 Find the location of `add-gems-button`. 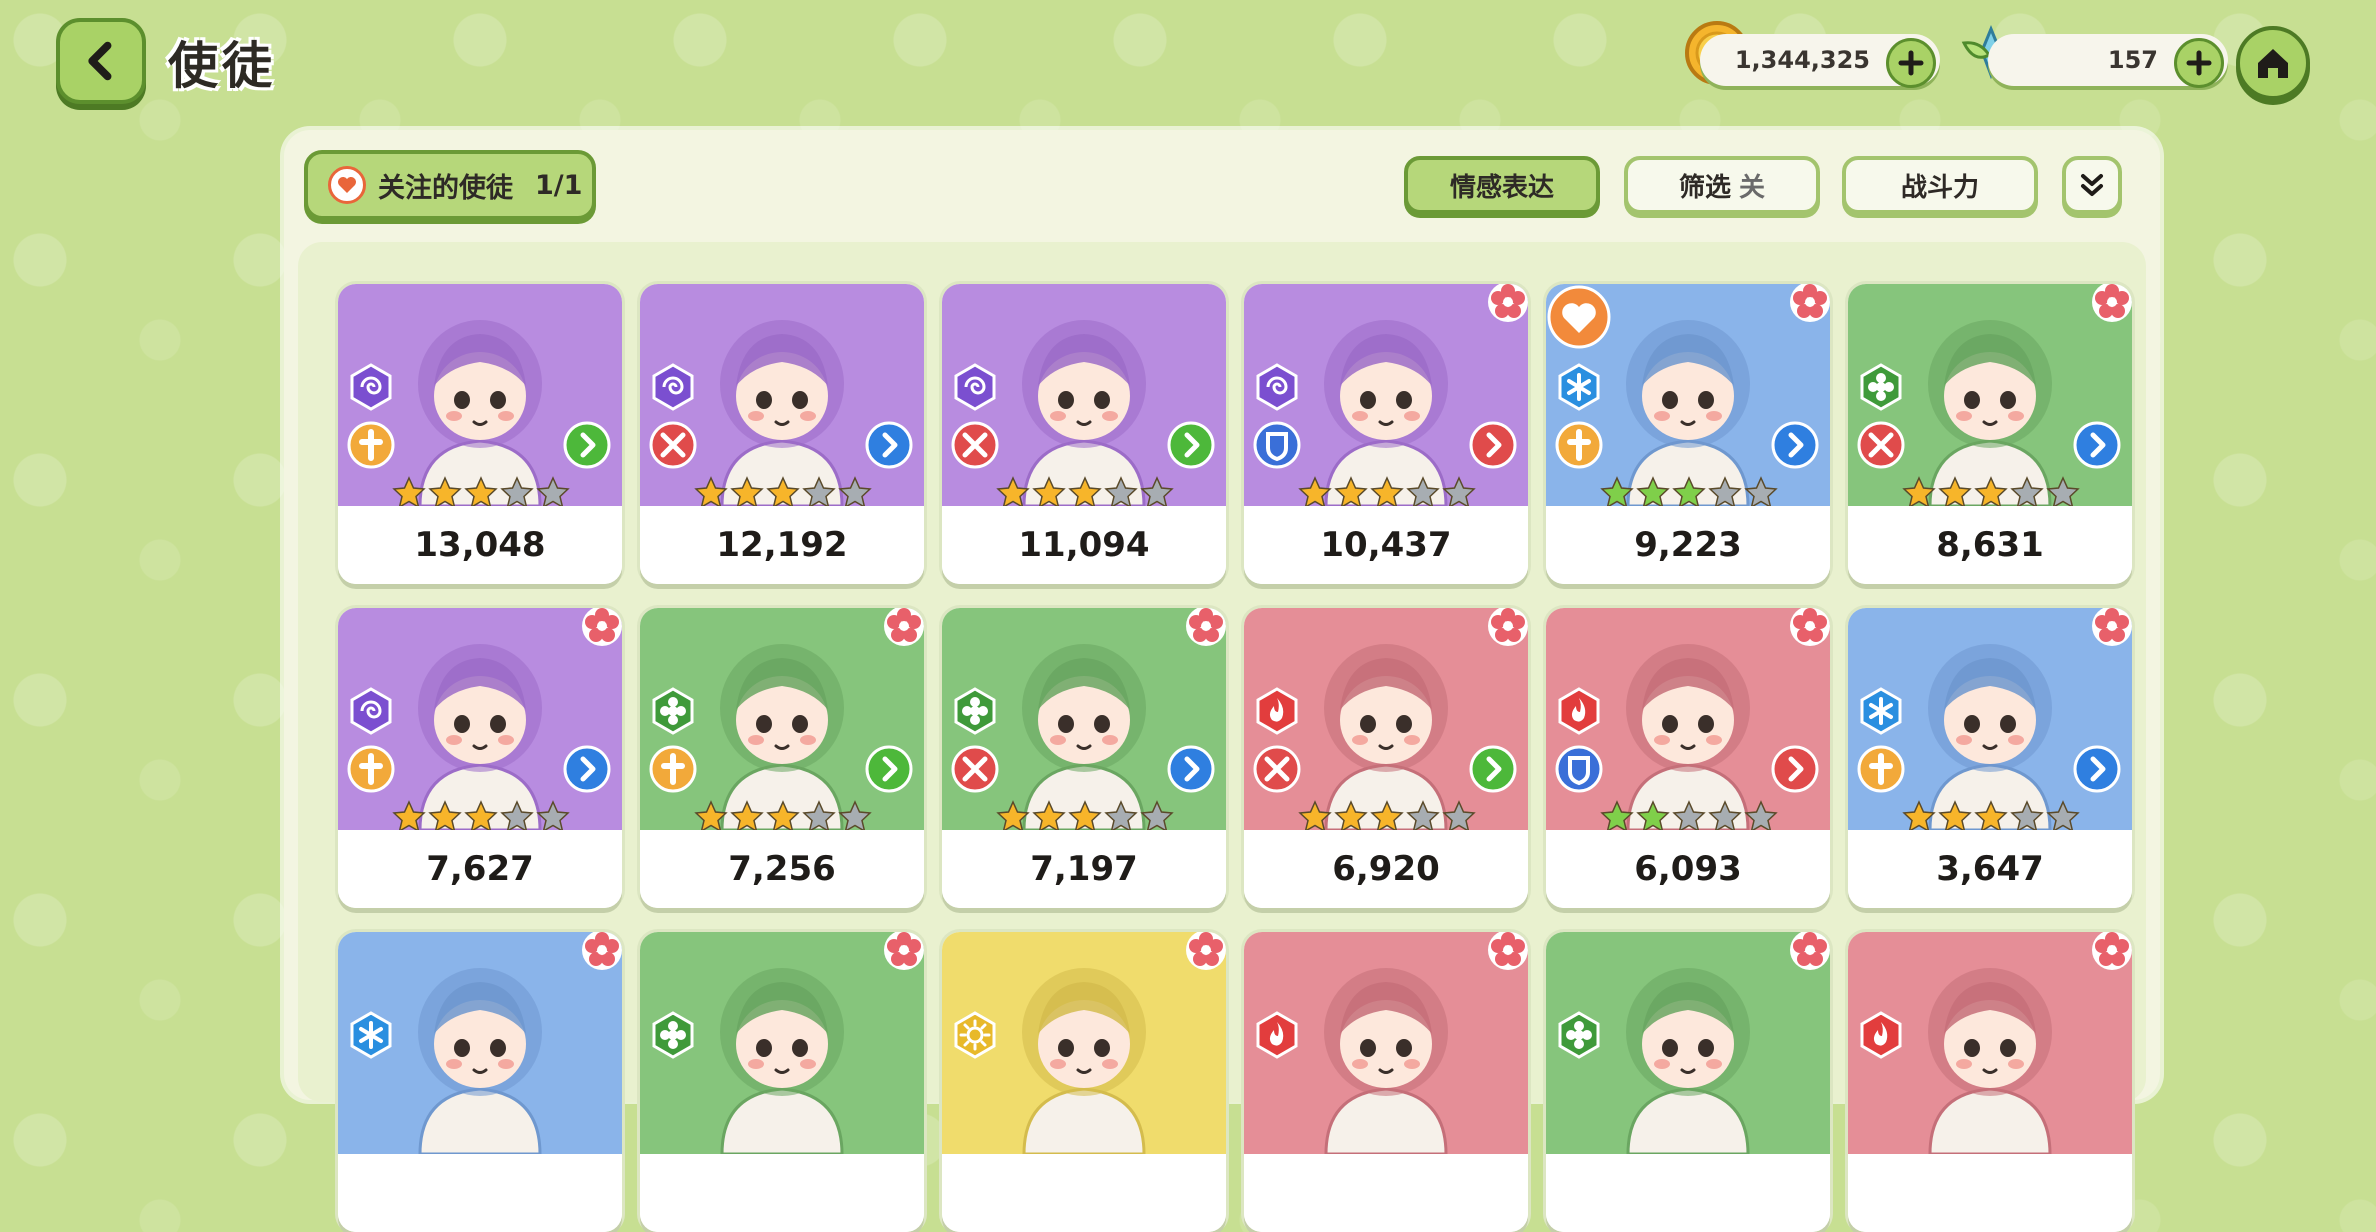

add-gems-button is located at coordinates (2199, 63).